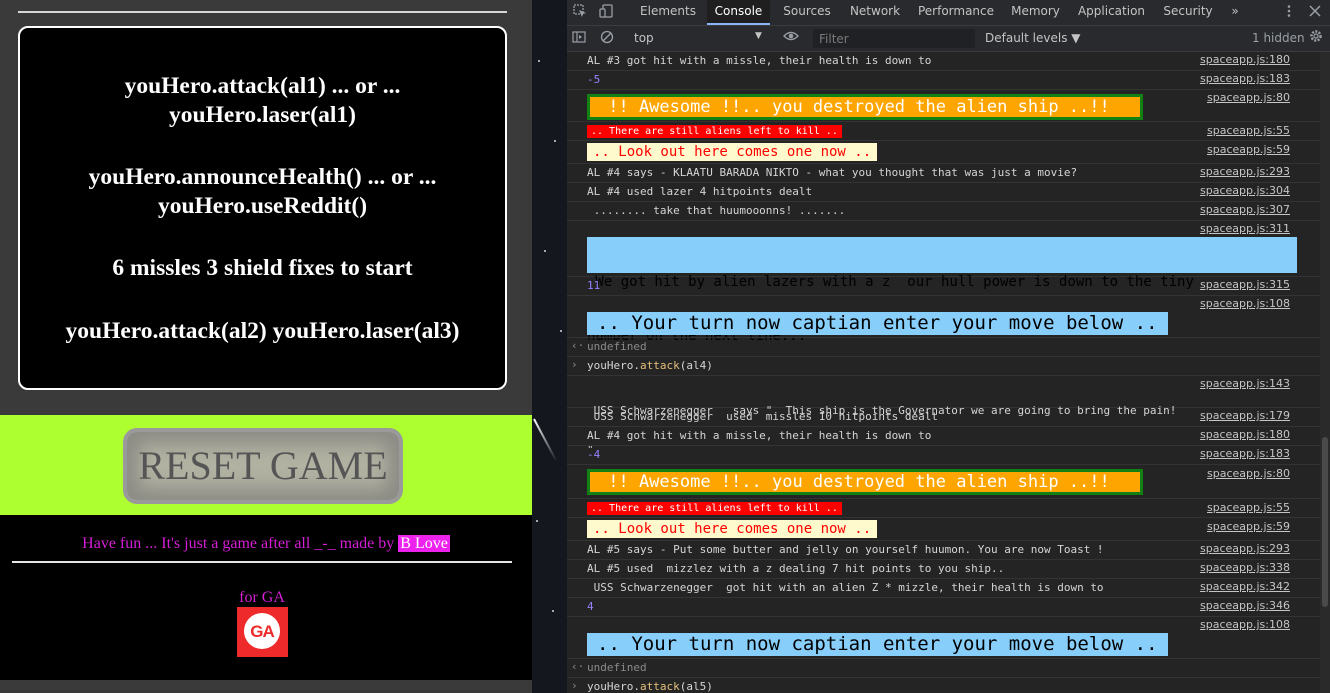 The image size is (1330, 693). I want to click on instruction-line: youHero.laser(al1), so click(262, 115).